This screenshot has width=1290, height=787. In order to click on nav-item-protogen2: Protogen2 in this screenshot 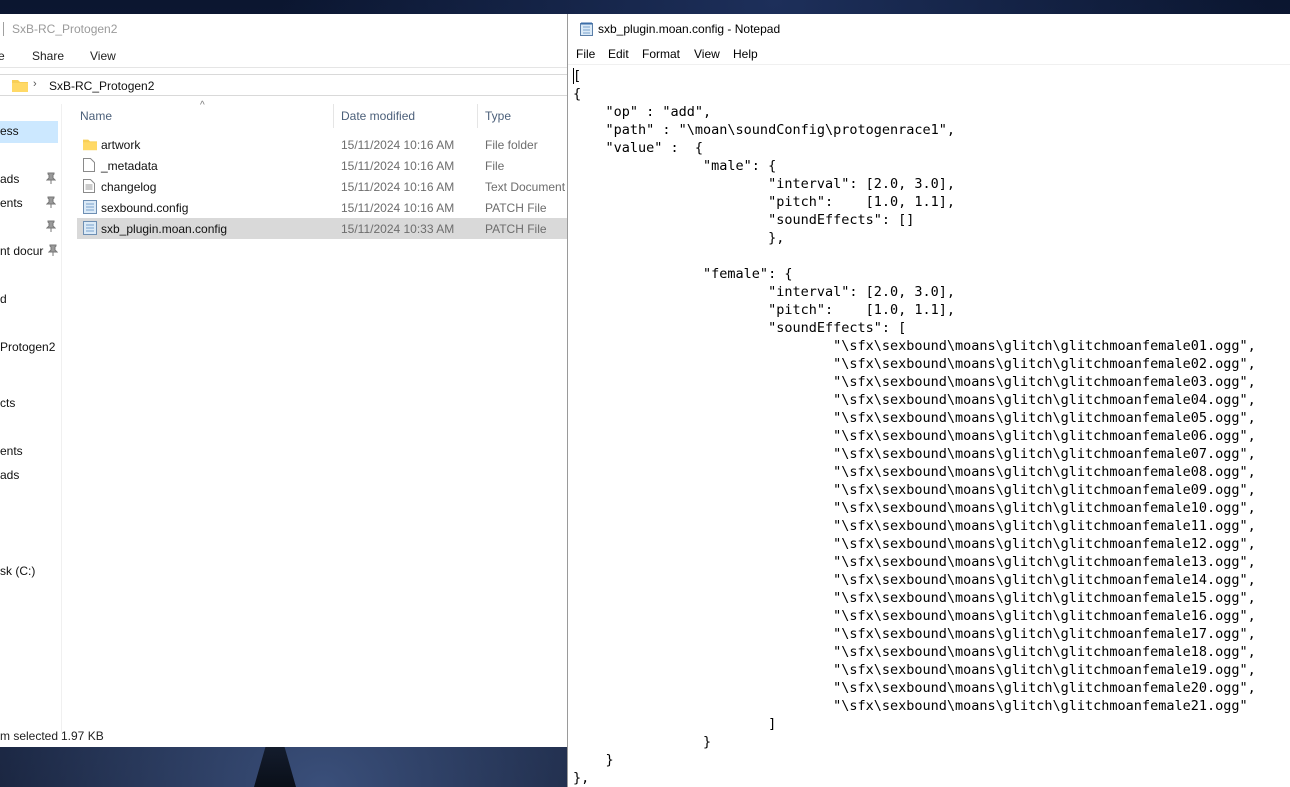, I will do `click(31, 348)`.